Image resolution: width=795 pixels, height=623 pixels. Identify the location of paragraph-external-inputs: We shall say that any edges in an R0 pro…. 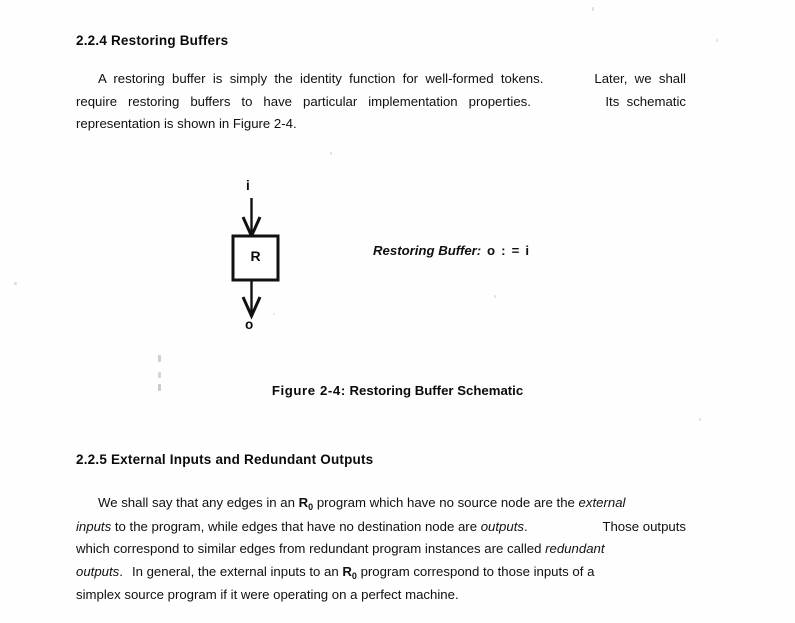
(381, 549).